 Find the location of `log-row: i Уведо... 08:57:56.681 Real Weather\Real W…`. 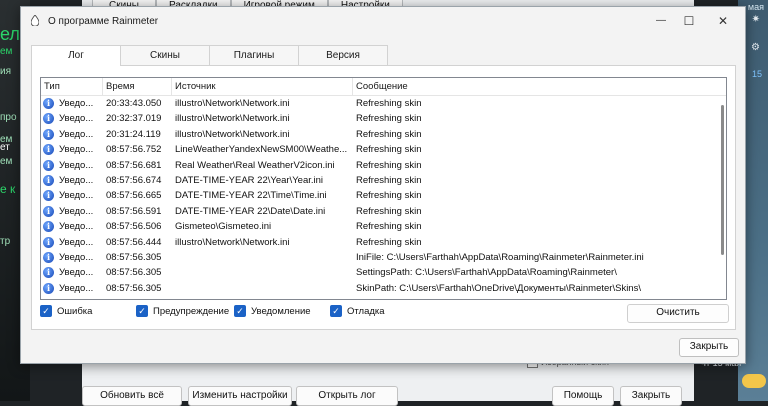

log-row: i Уведо... 08:57:56.681 Real Weather\Real W… is located at coordinates (380, 165).